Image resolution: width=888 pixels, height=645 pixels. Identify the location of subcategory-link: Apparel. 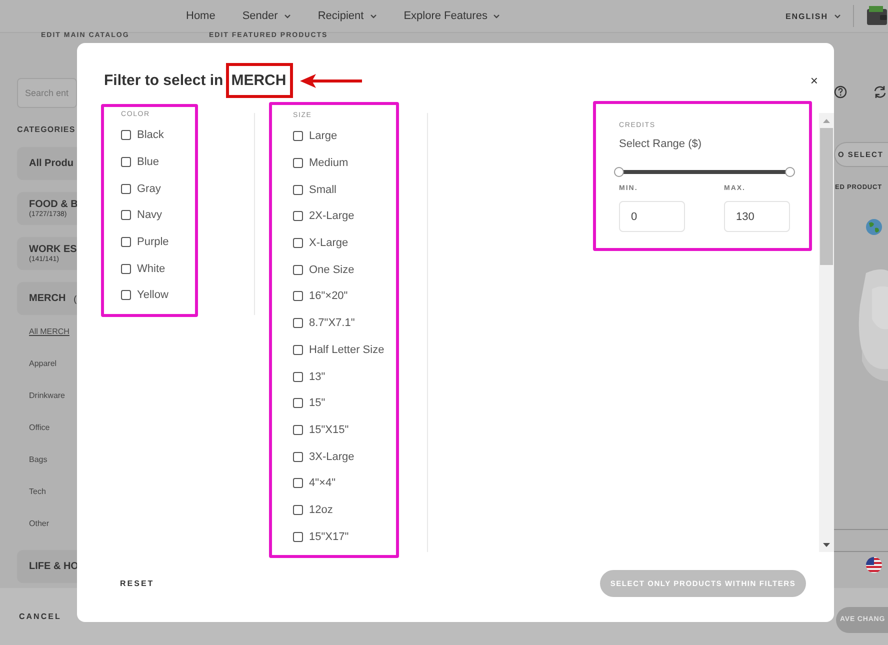
(43, 363).